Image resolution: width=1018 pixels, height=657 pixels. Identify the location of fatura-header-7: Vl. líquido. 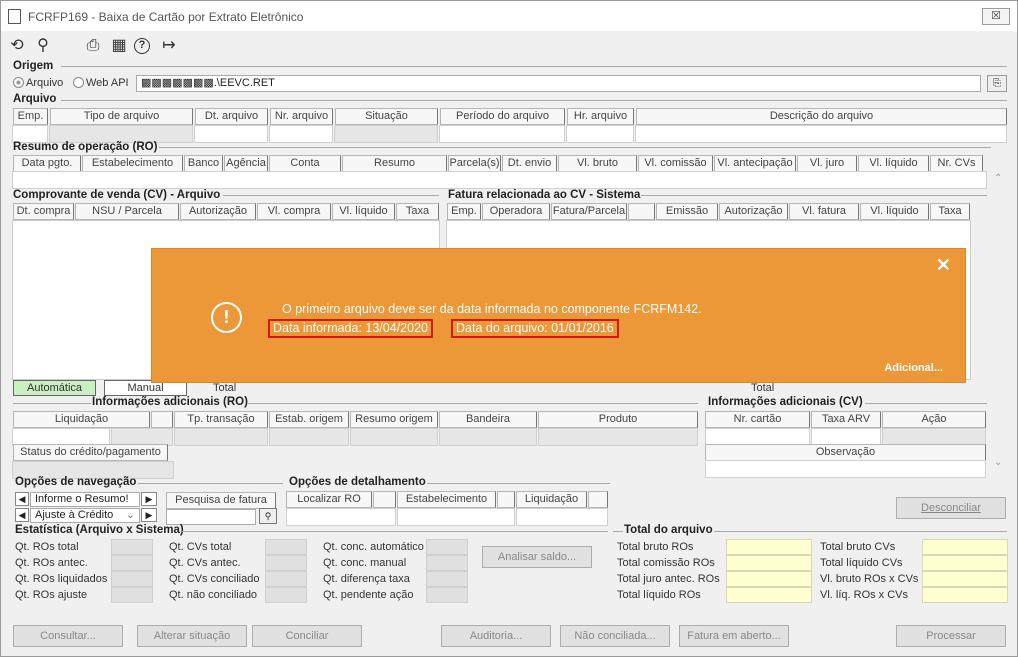
(894, 211).